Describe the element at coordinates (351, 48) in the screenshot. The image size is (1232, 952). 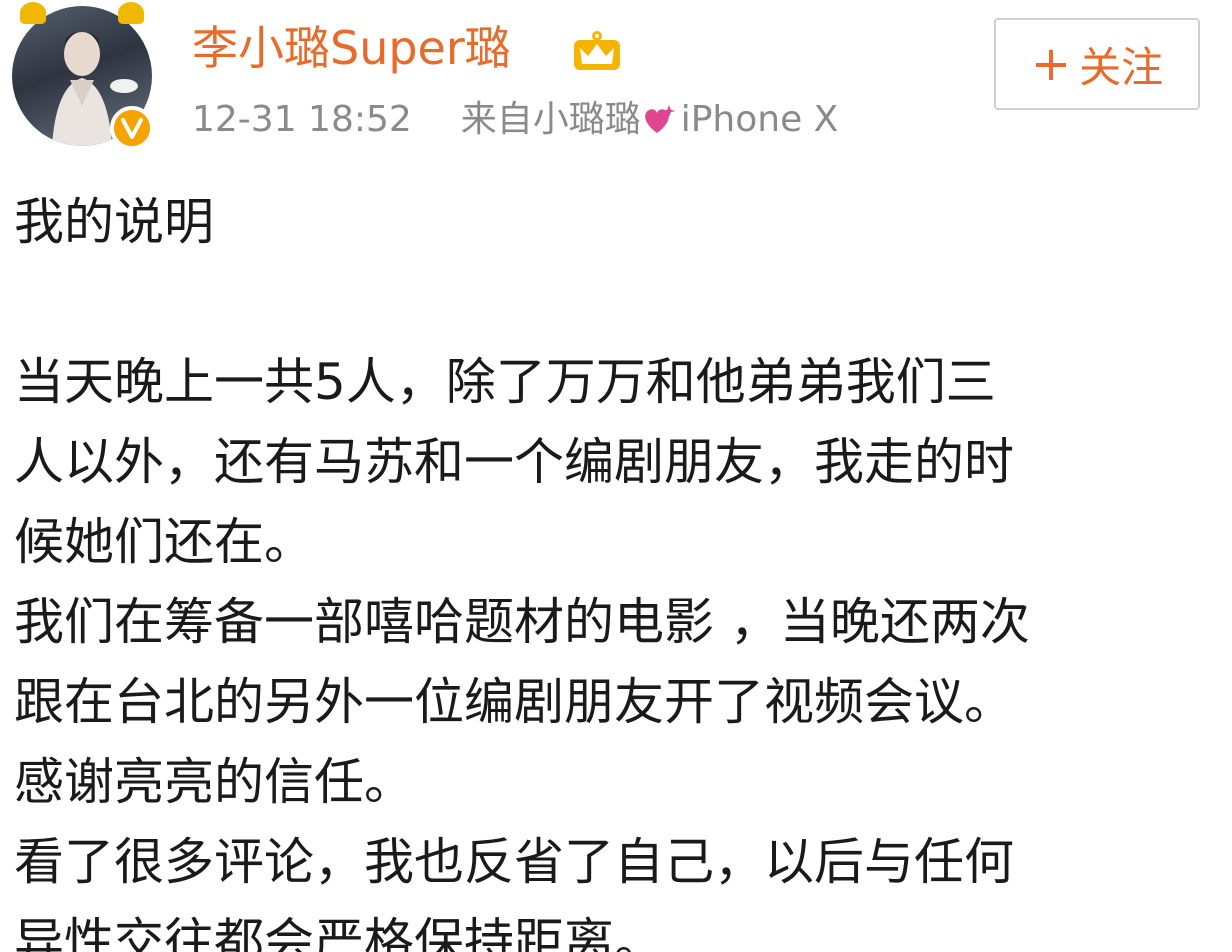
I see `username: 李小璐Super璐` at that location.